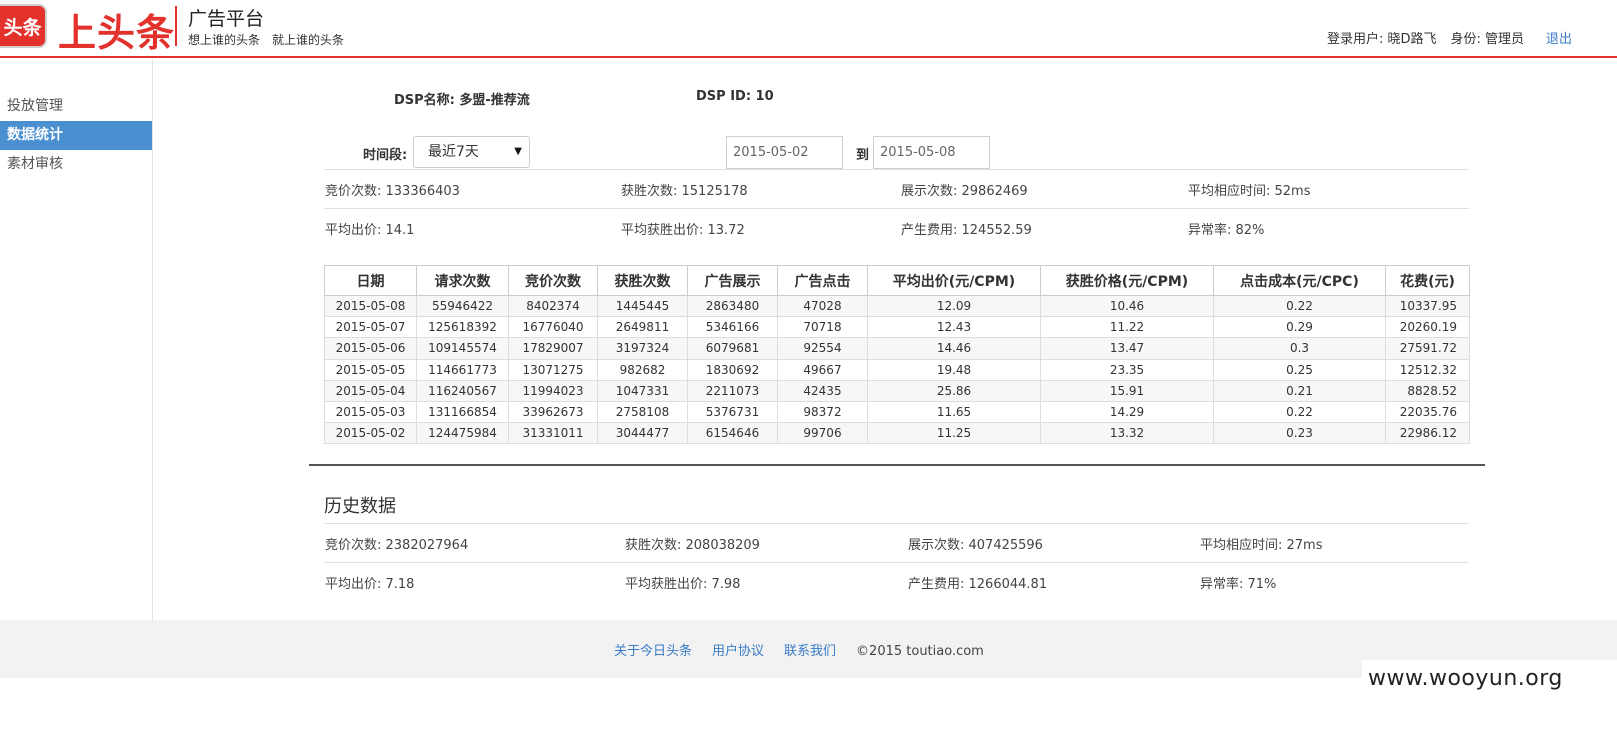 The image size is (1617, 729). I want to click on table-cell: 13071275, so click(553, 369).